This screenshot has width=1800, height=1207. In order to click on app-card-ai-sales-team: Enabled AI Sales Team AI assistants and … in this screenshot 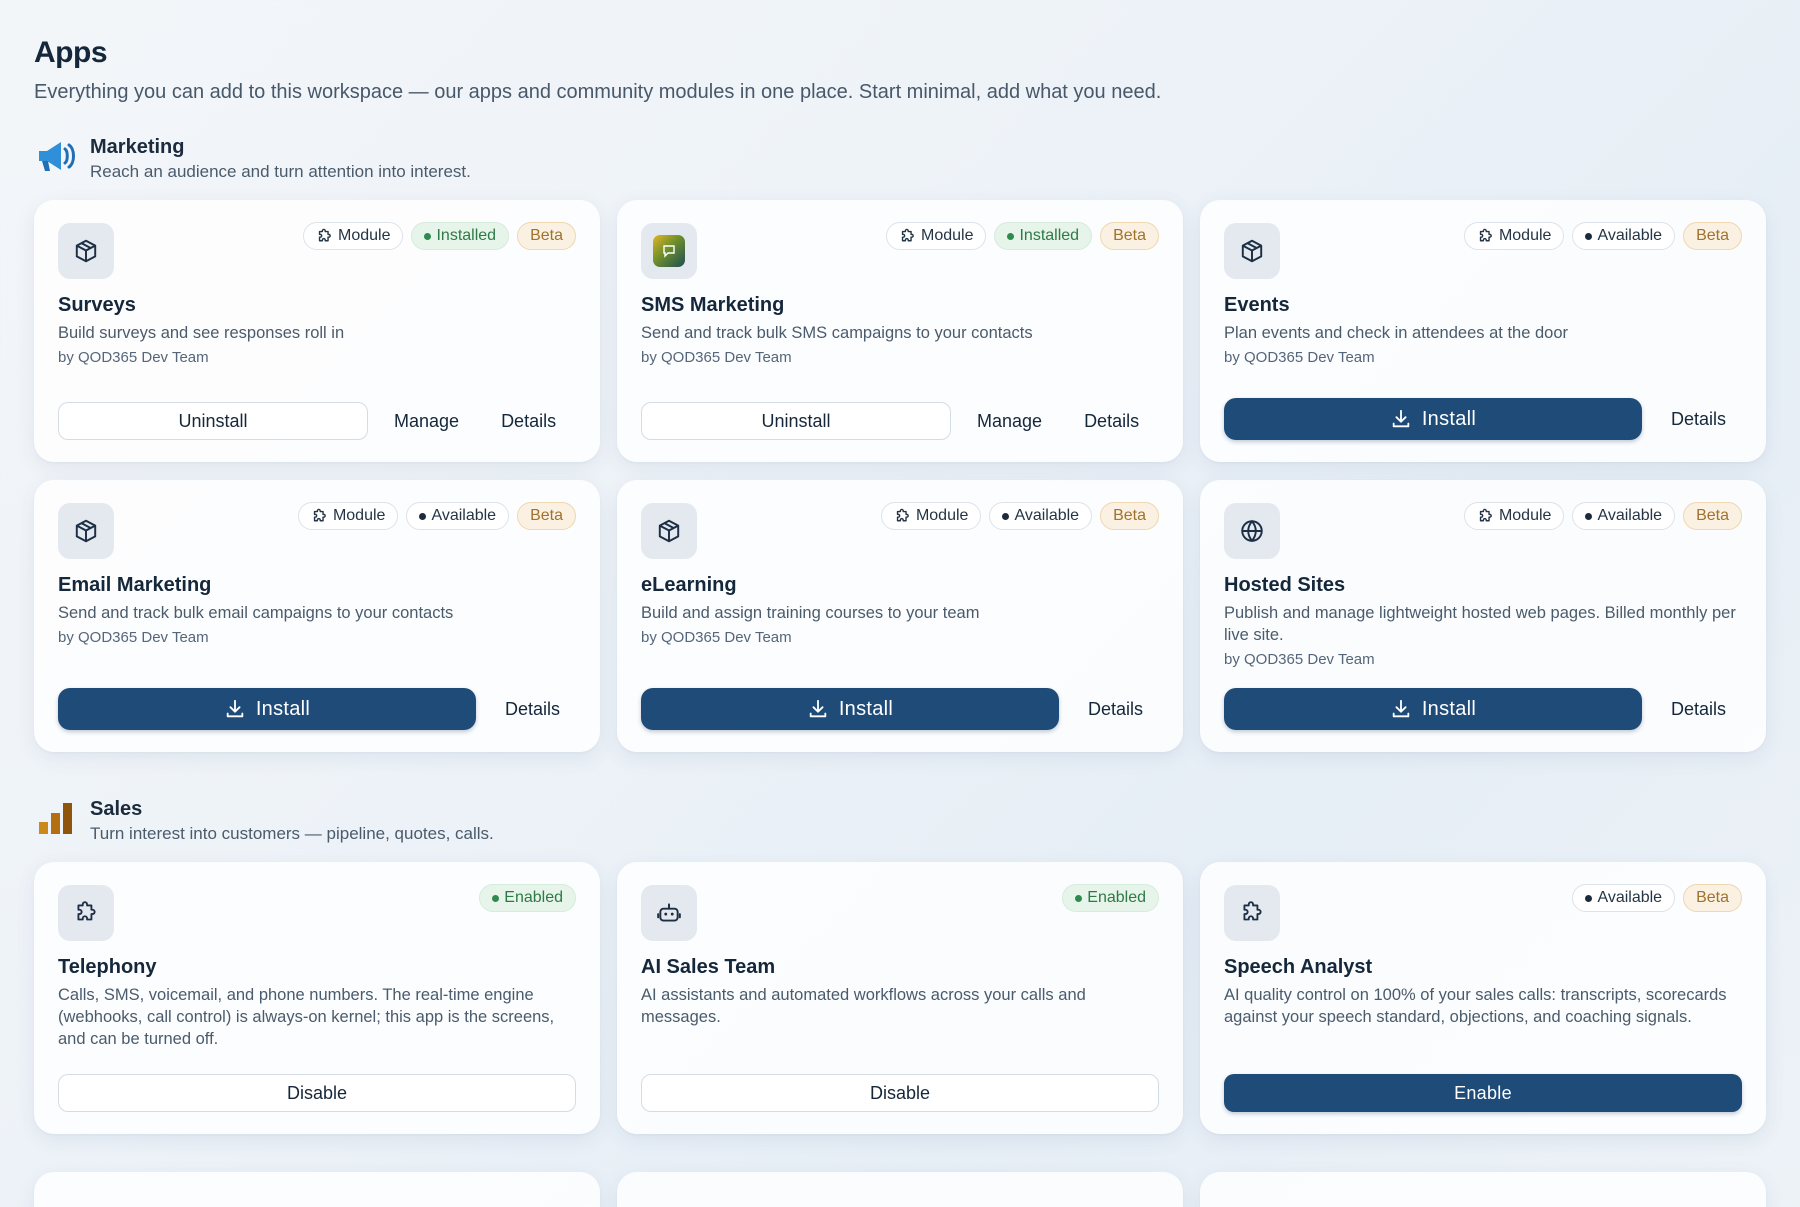, I will do `click(900, 998)`.